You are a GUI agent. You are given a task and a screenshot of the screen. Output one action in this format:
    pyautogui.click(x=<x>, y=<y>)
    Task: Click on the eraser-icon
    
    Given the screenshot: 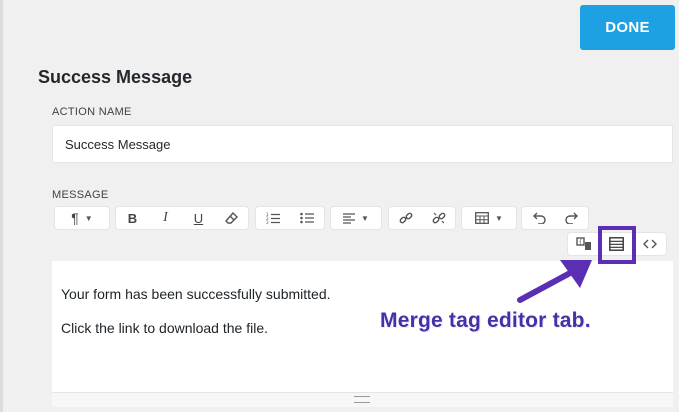 What is the action you would take?
    pyautogui.click(x=231, y=217)
    